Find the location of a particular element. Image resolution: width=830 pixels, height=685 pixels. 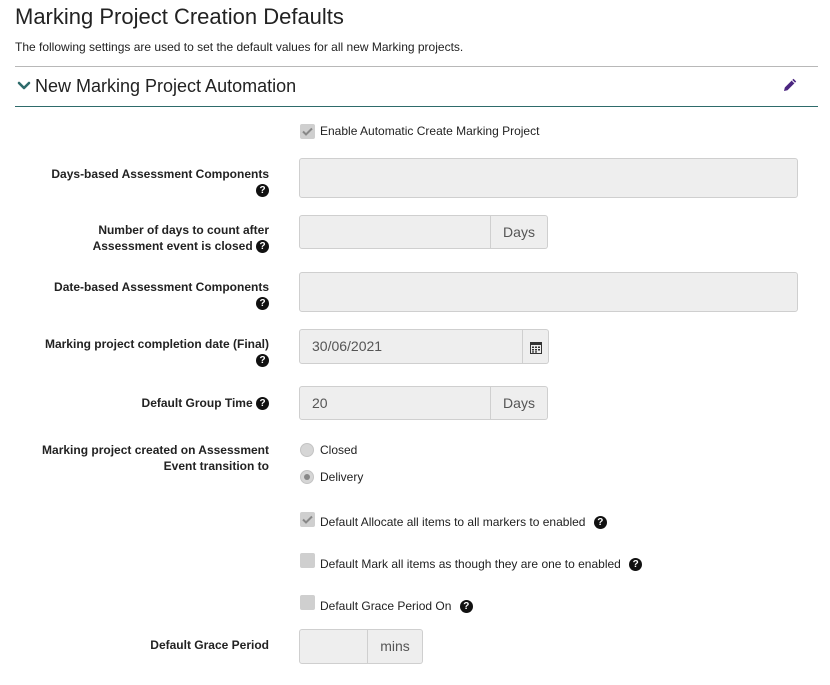

grace-on-label: Default Grace Period On ? is located at coordinates (396, 606).